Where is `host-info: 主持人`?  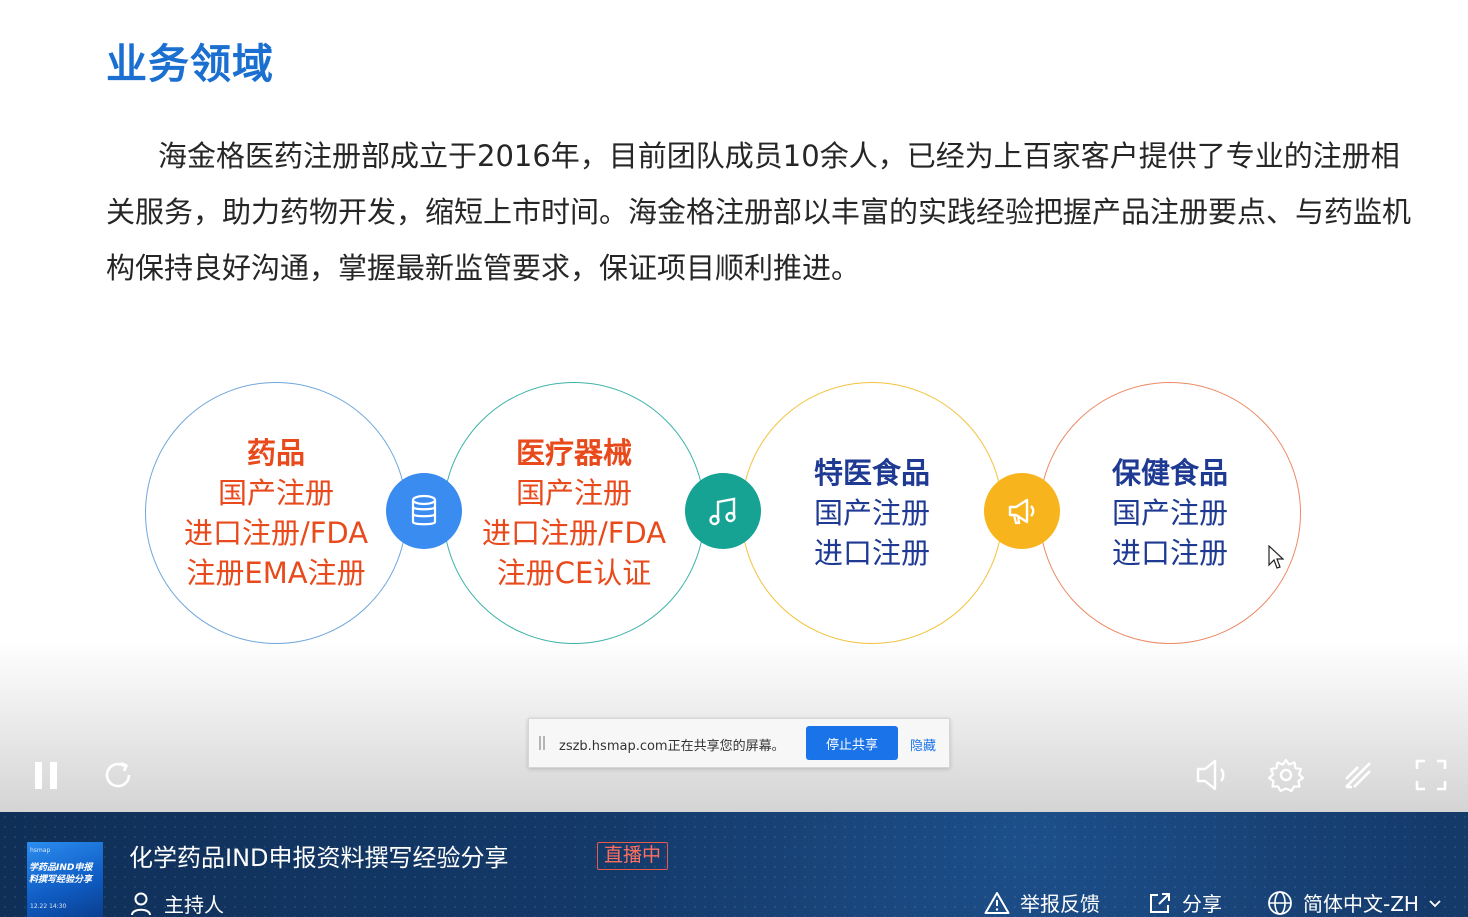 host-info: 主持人 is located at coordinates (177, 903).